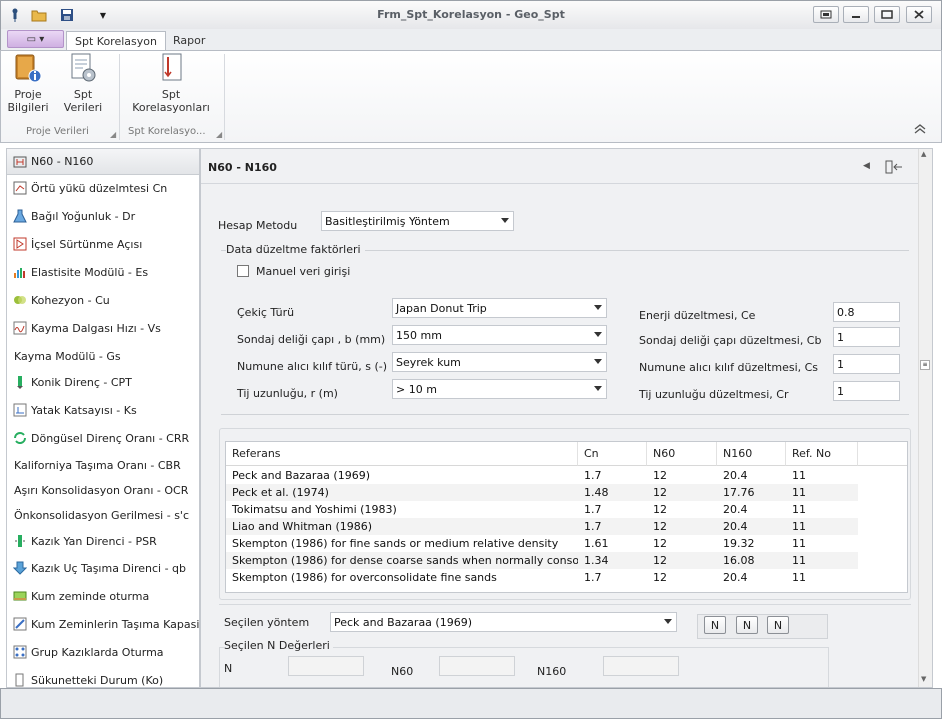  What do you see at coordinates (499, 335) in the screenshot?
I see `sondaj-capi-combo: 150 mm` at bounding box center [499, 335].